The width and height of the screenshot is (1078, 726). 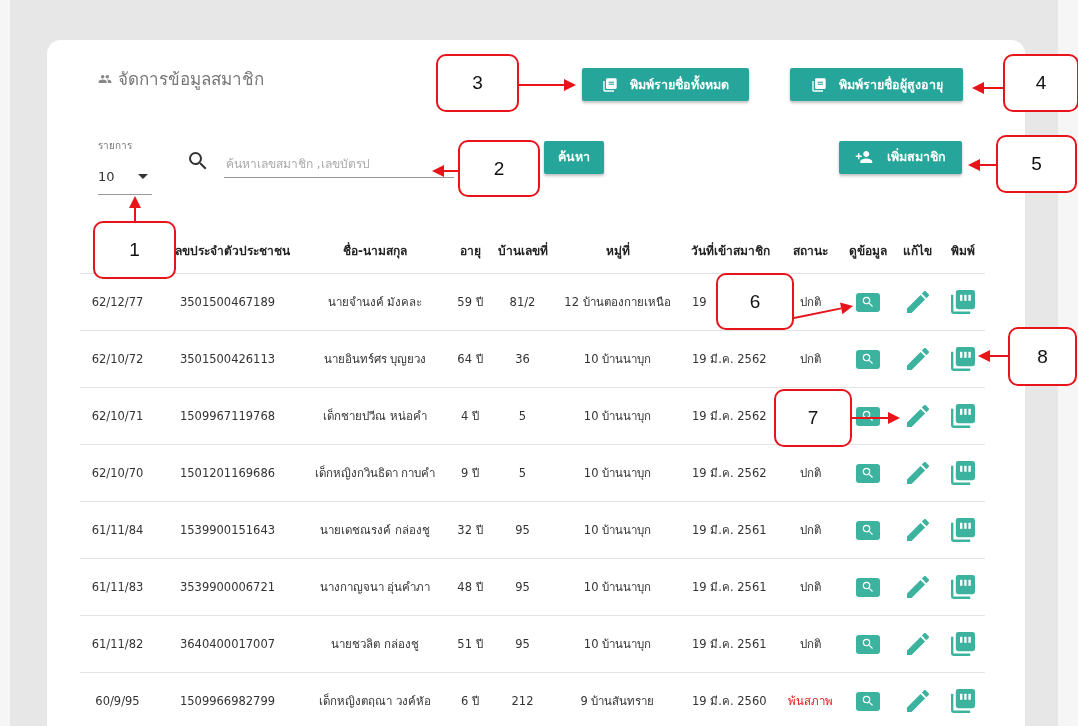 What do you see at coordinates (117, 359) in the screenshot?
I see `table-cell: 62/10/72` at bounding box center [117, 359].